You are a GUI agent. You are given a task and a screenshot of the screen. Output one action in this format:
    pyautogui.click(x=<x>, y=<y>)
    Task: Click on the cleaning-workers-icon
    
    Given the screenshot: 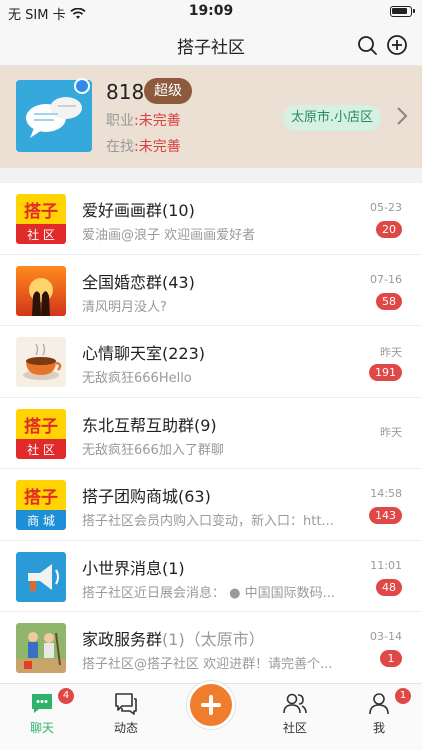 What is the action you would take?
    pyautogui.click(x=41, y=648)
    